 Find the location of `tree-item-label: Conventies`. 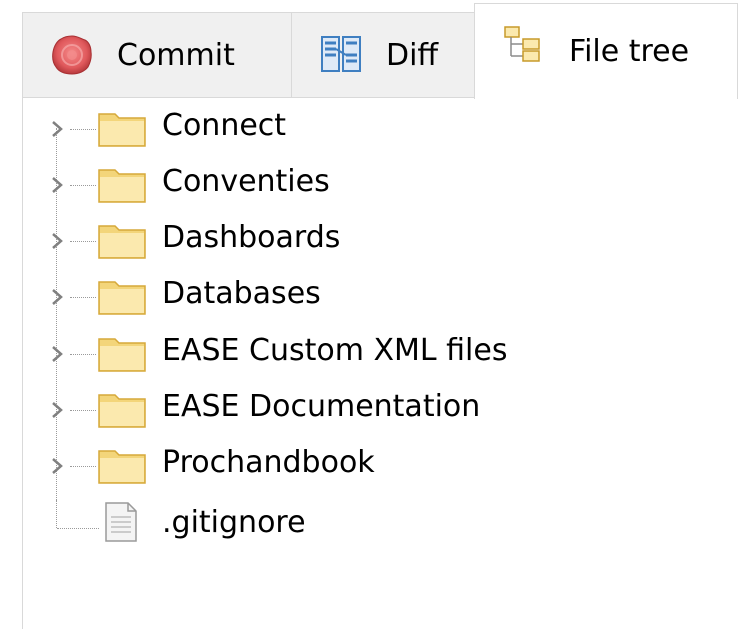

tree-item-label: Conventies is located at coordinates (246, 181).